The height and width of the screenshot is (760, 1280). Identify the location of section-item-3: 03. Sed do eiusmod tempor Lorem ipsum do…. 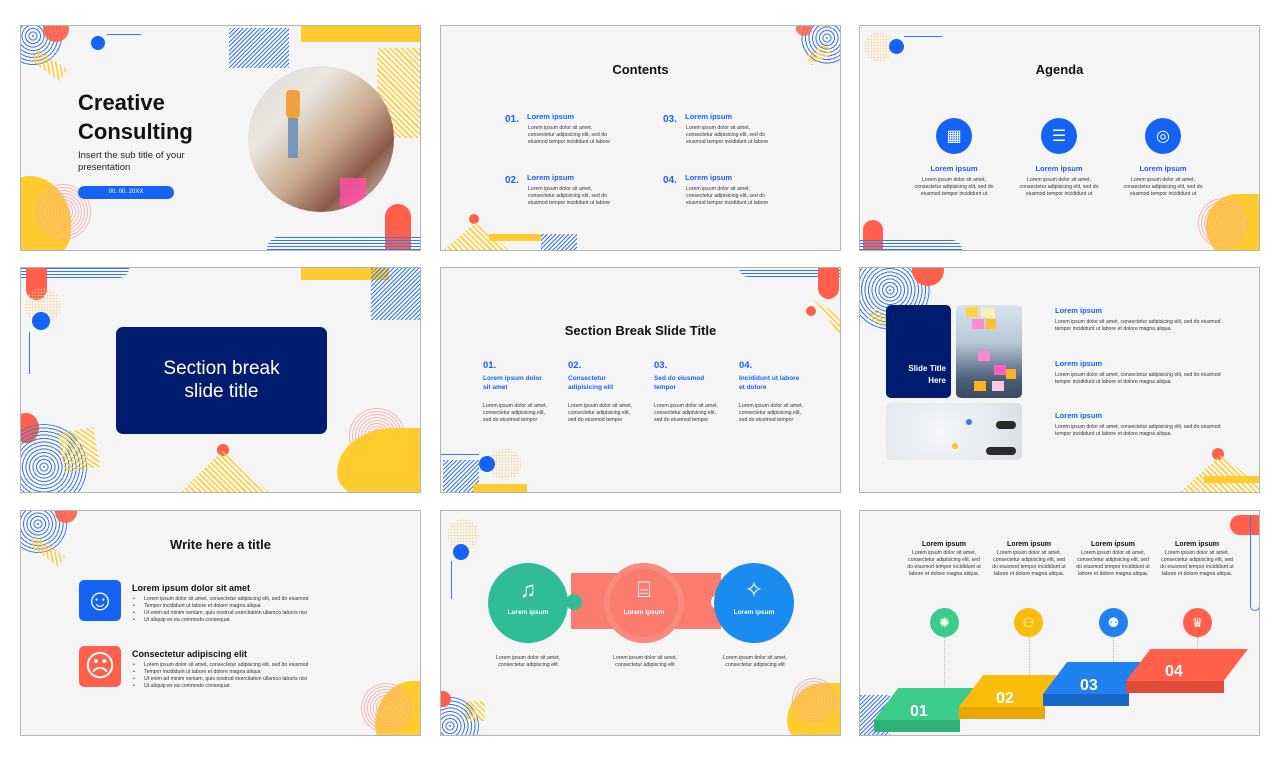
(686, 392).